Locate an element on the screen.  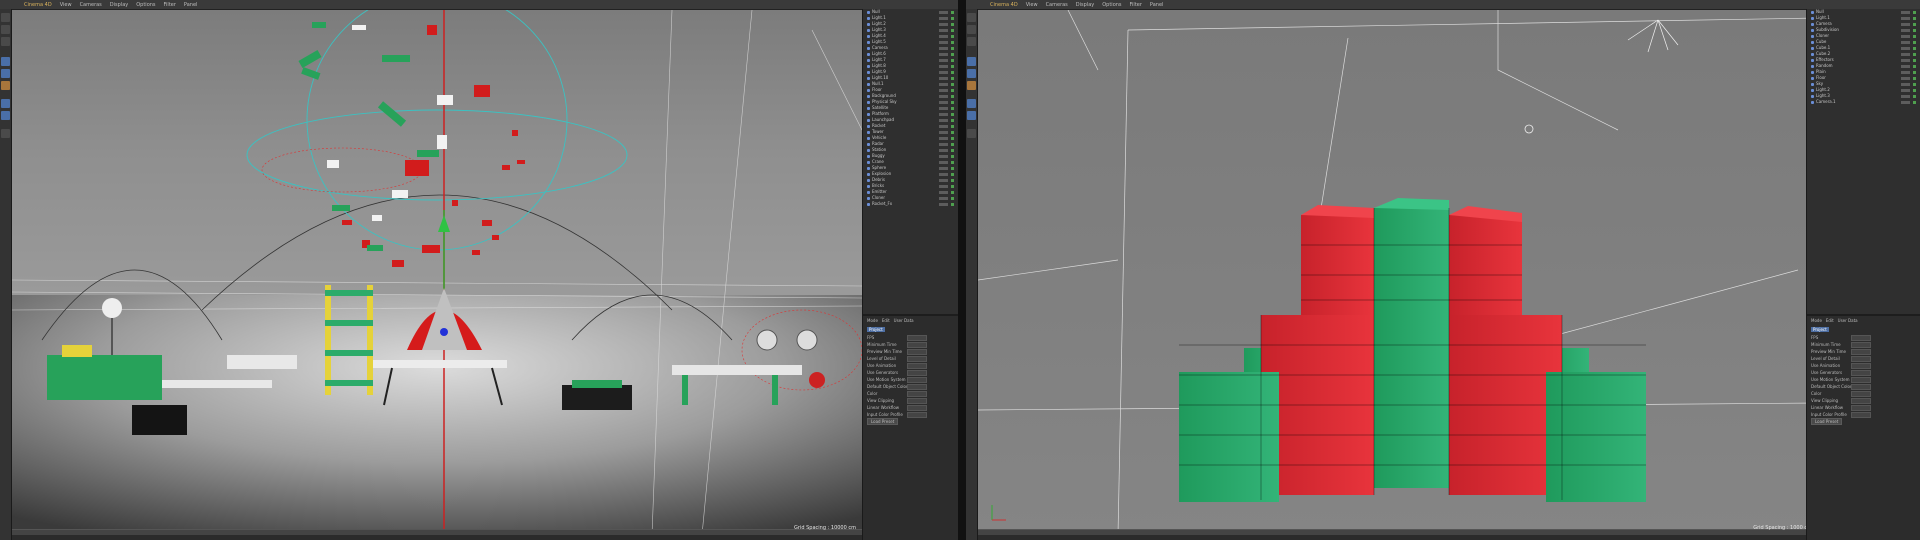
texture-mode-icon is located at coordinates (5, 115).